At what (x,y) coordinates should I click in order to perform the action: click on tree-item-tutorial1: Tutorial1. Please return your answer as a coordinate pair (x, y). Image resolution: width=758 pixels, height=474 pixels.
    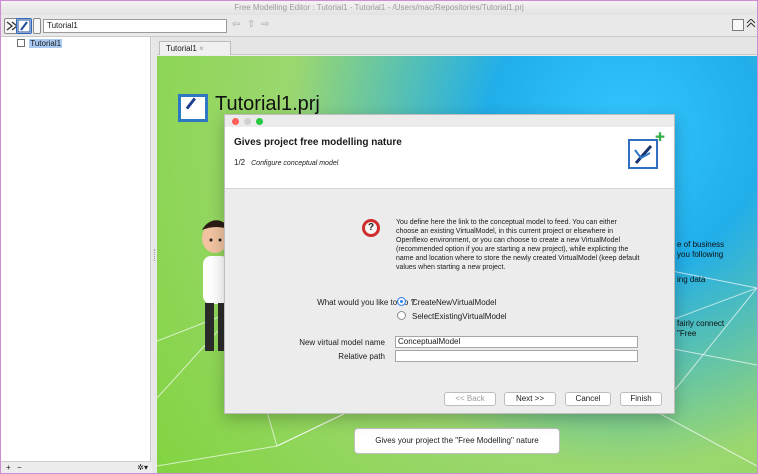
    Looking at the image, I should click on (40, 44).